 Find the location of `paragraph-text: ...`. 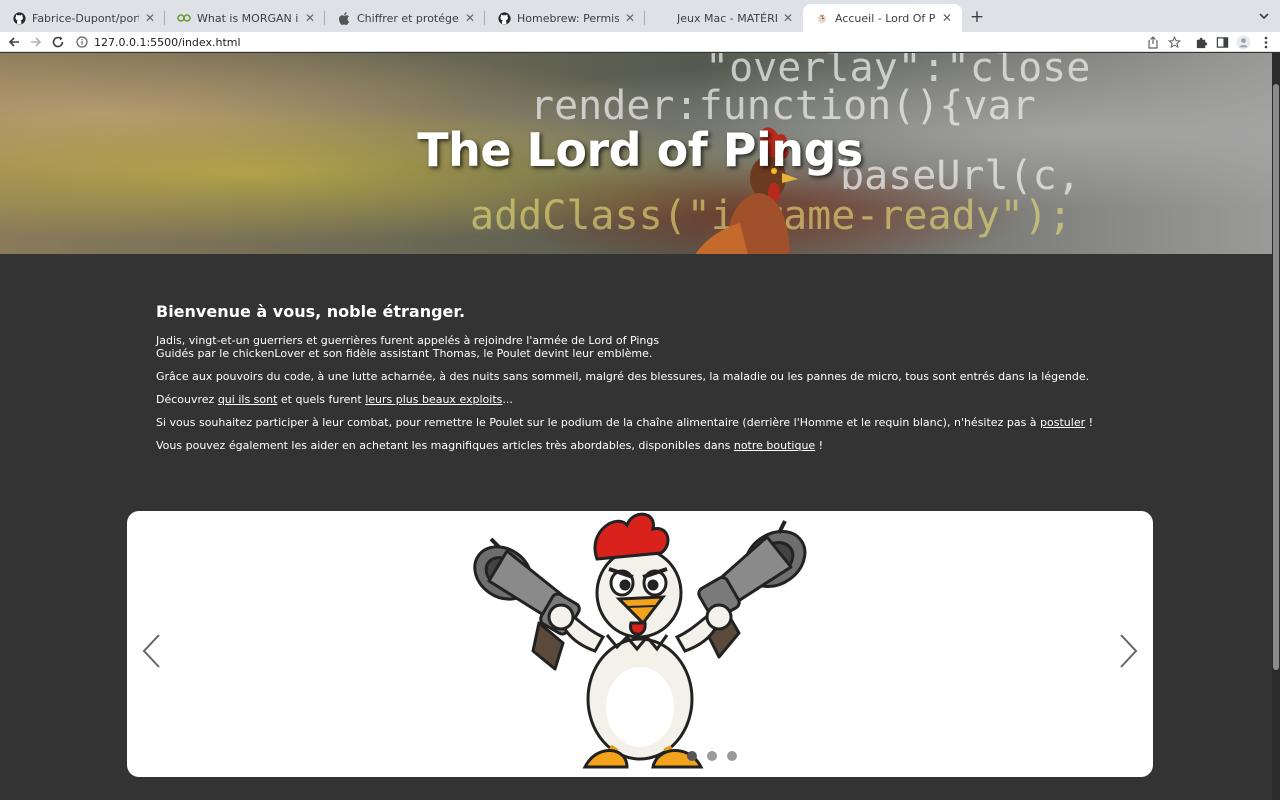

paragraph-text: ... is located at coordinates (507, 399).